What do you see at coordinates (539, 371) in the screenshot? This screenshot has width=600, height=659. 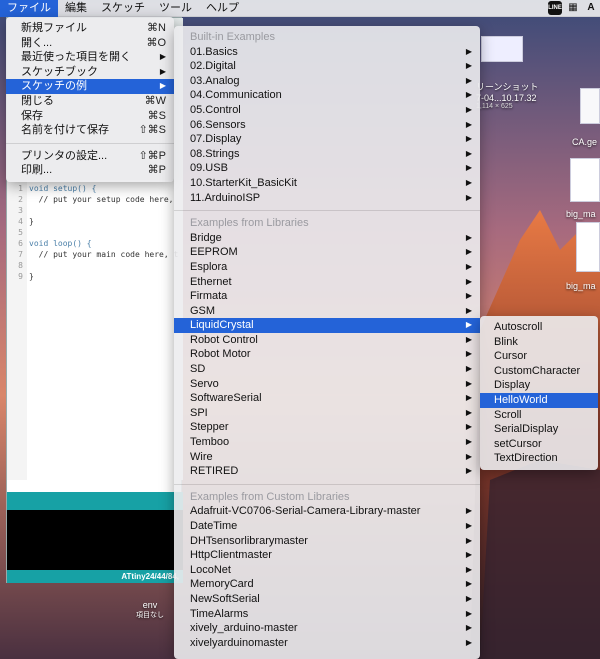 I see `menu-item-customcharacter: CustomCharacter` at bounding box center [539, 371].